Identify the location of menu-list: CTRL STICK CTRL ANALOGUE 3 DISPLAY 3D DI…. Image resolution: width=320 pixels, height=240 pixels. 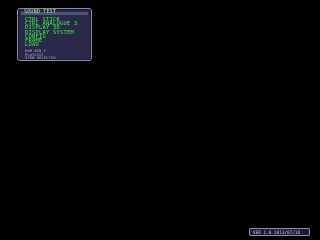
(51, 32).